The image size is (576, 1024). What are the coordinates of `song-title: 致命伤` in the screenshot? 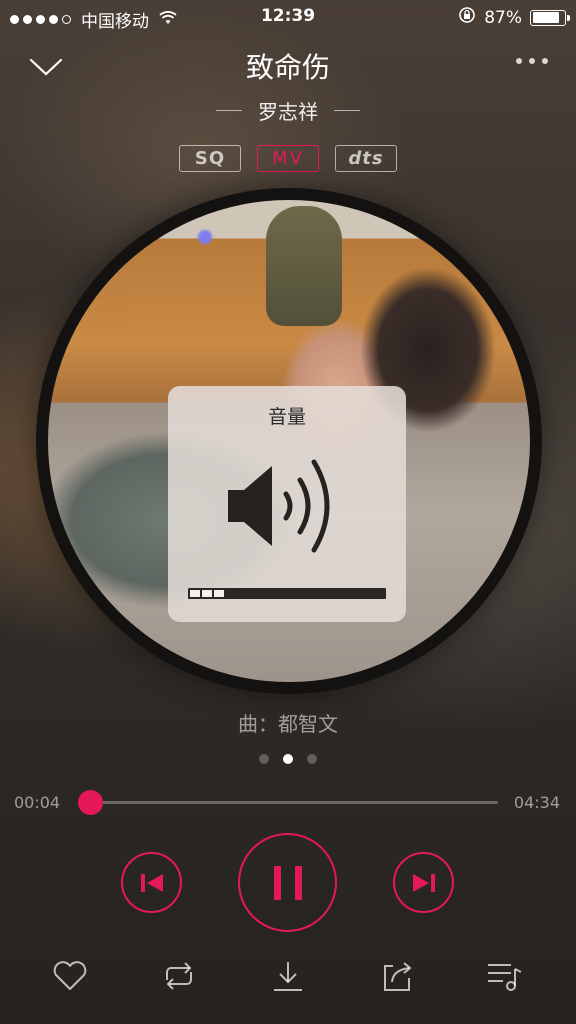 It's located at (287, 67).